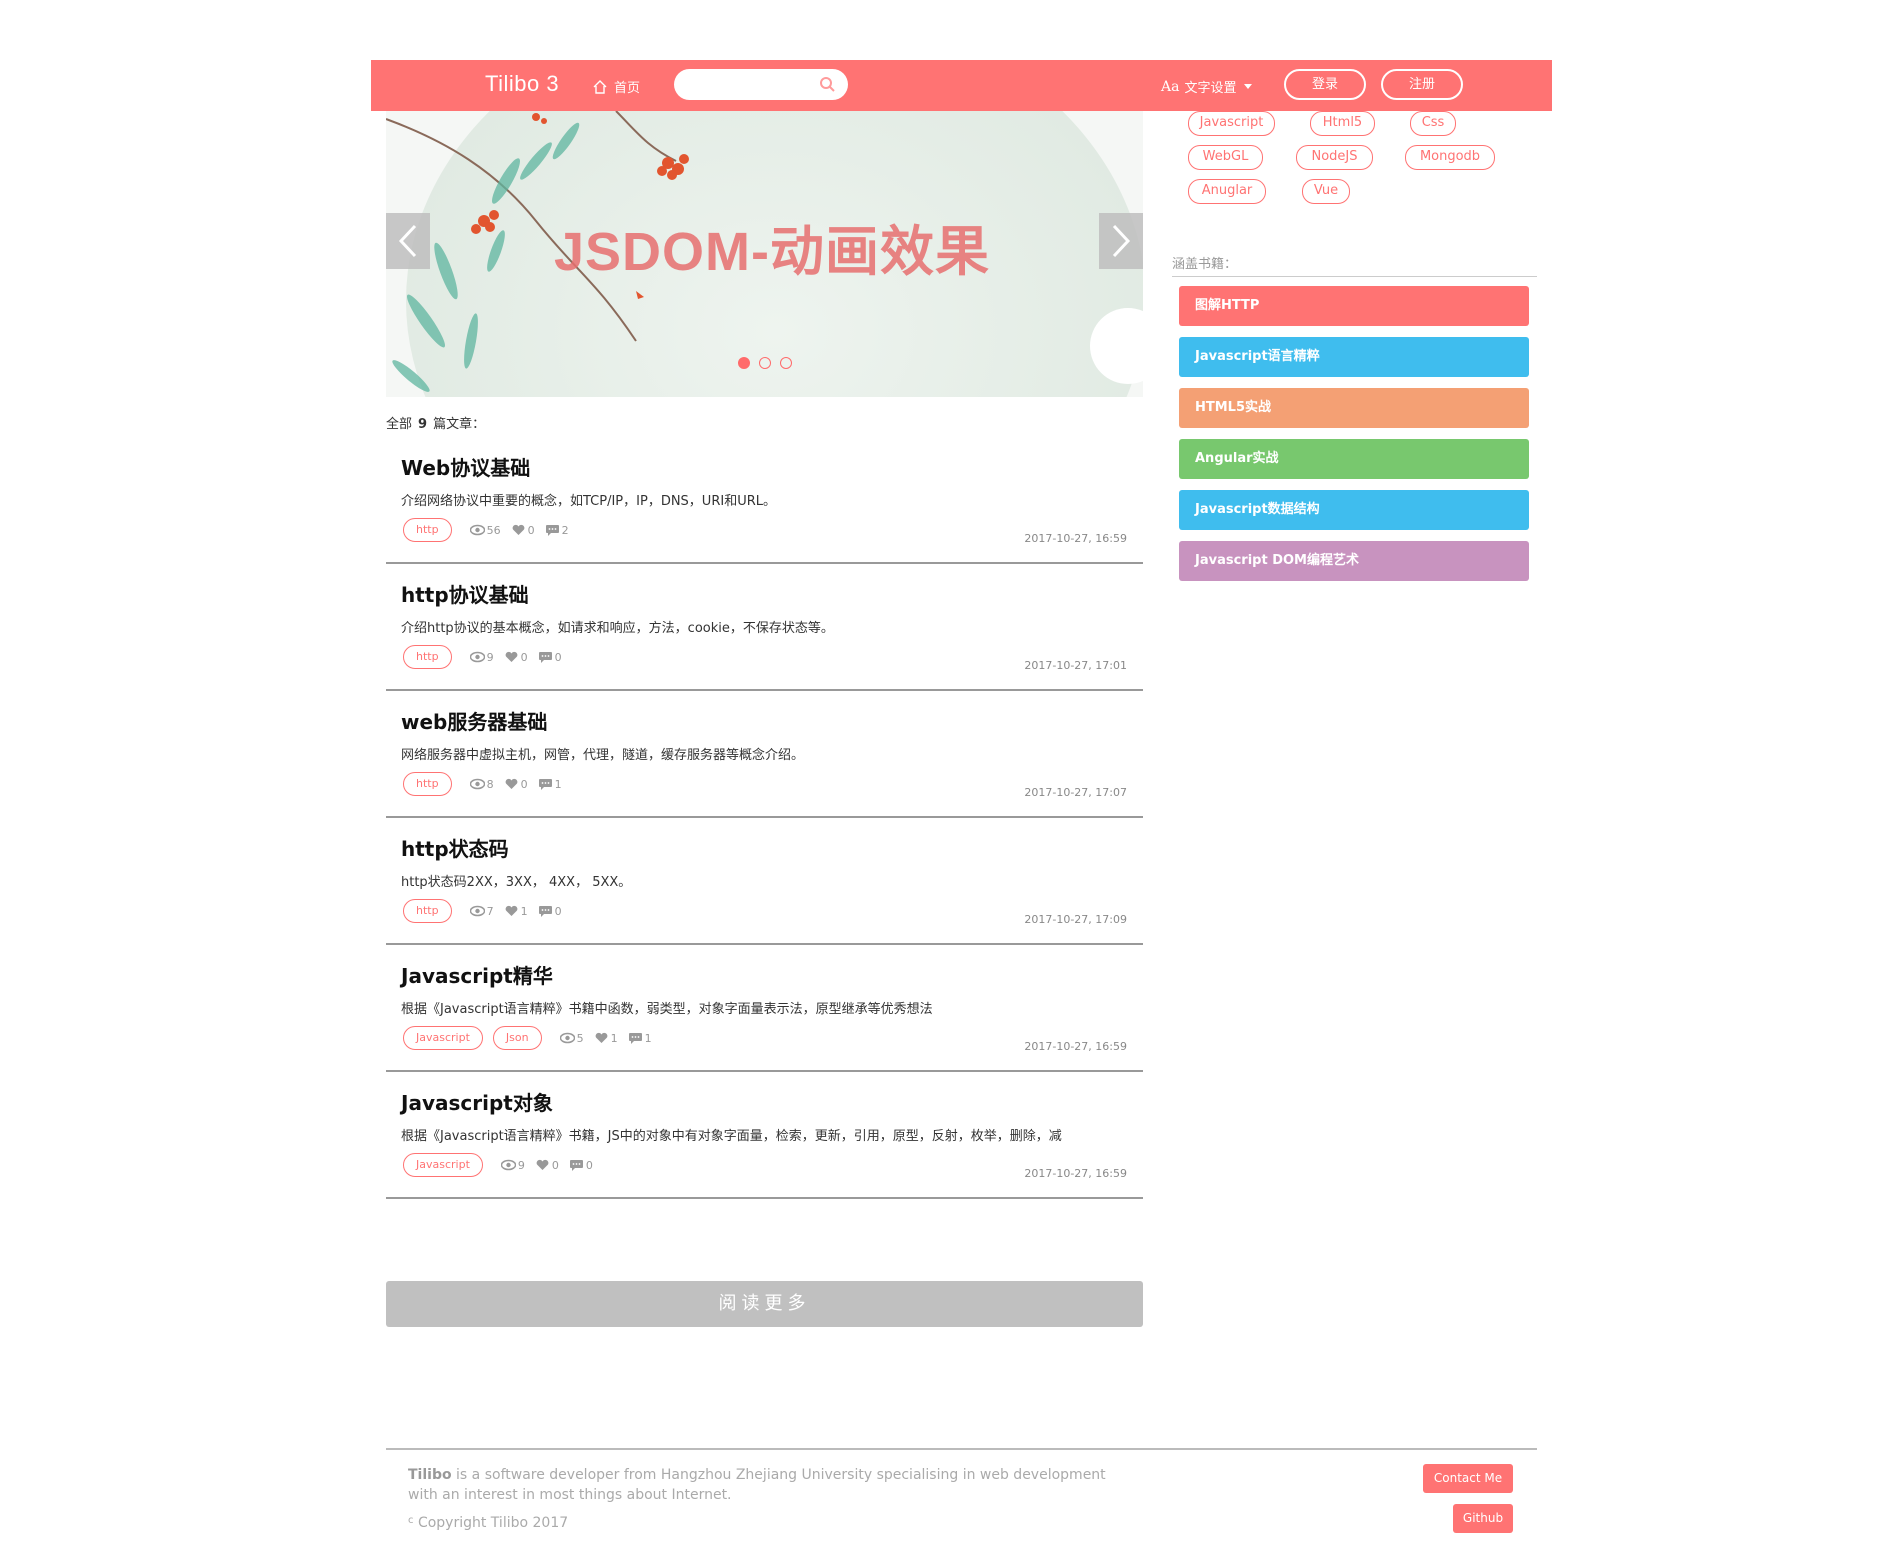 The width and height of the screenshot is (1903, 1565). Describe the element at coordinates (1325, 84) in the screenshot. I see `login-button: 登录` at that location.